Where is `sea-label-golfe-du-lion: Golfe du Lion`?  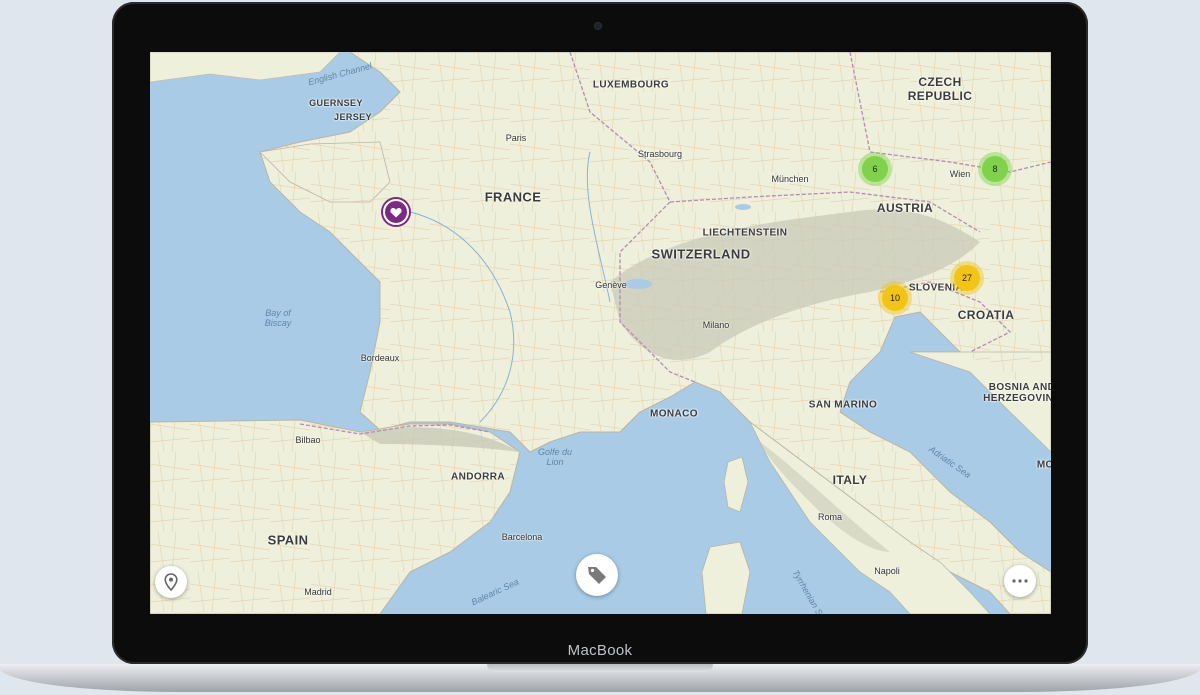
sea-label-golfe-du-lion: Golfe du Lion is located at coordinates (555, 457).